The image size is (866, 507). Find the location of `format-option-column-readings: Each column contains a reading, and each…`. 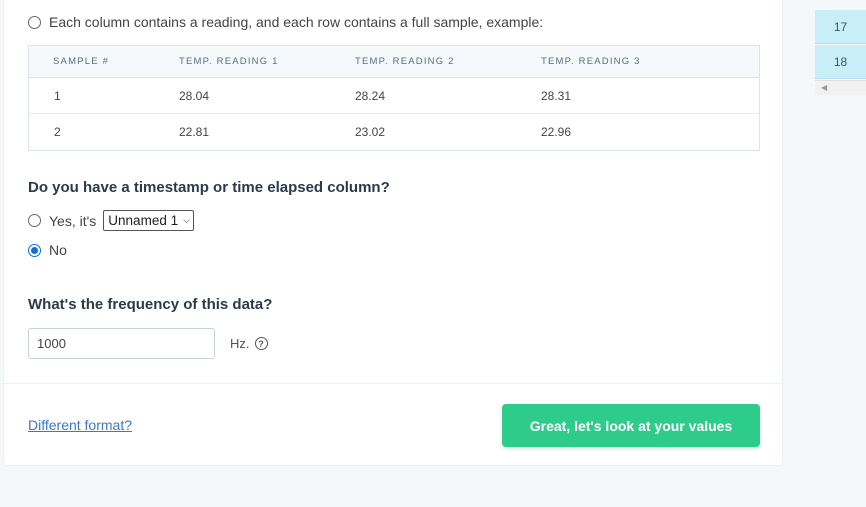

format-option-column-readings: Each column contains a reading, and each… is located at coordinates (285, 22).